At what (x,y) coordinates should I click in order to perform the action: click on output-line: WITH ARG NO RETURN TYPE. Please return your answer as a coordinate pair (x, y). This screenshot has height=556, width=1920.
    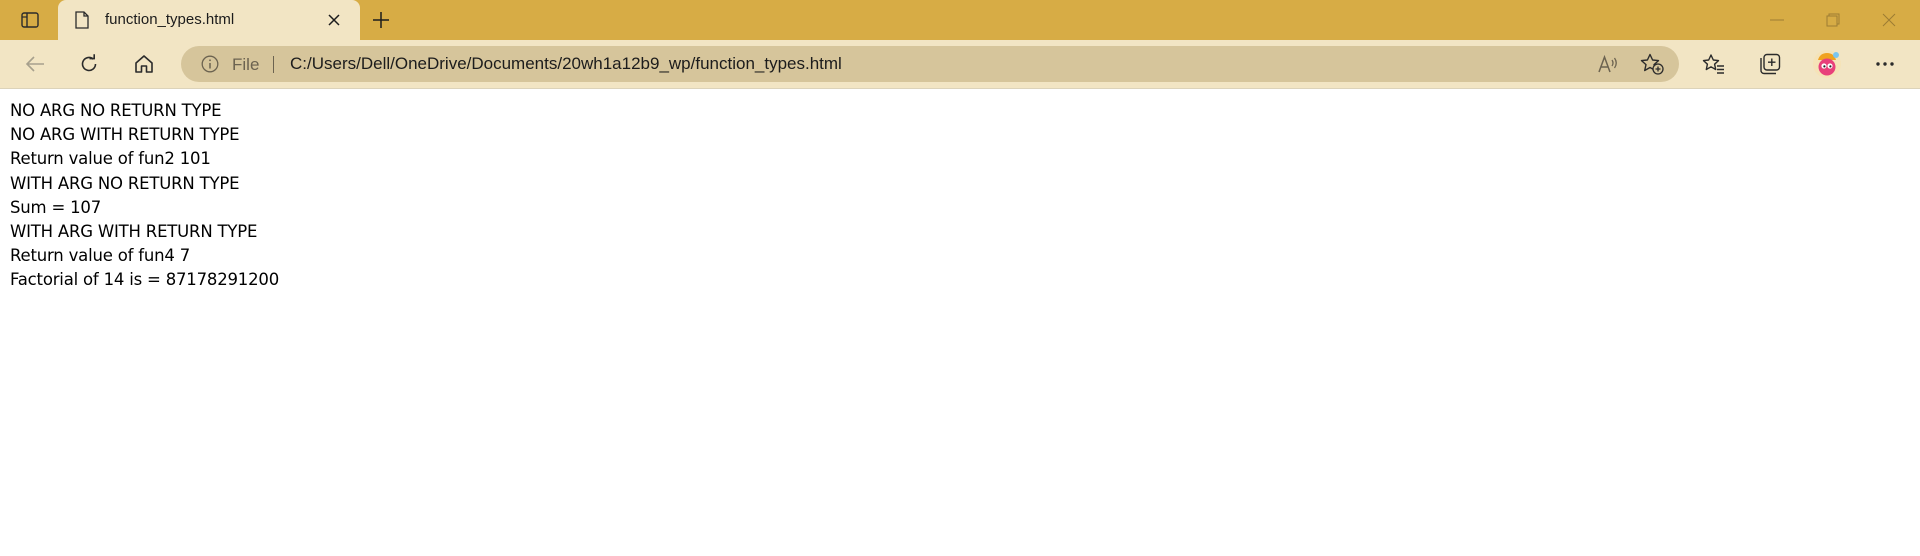
    Looking at the image, I should click on (125, 183).